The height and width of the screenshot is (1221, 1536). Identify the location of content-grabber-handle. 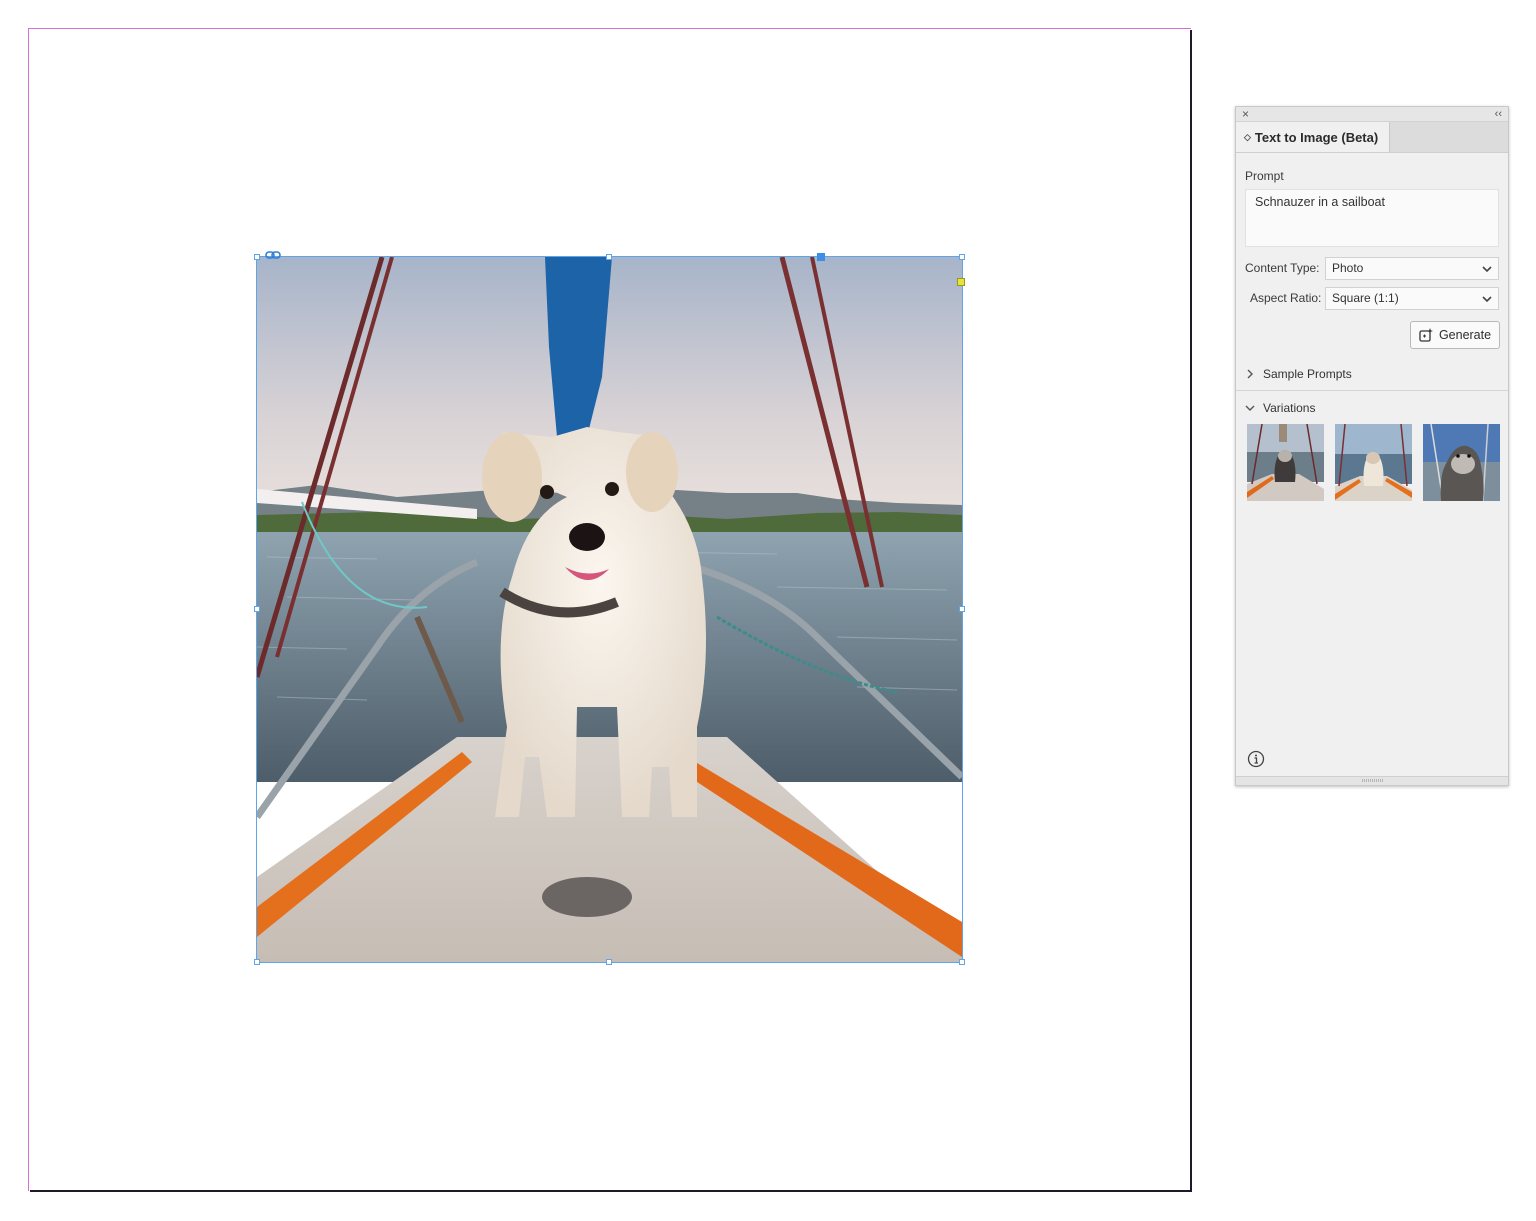
(821, 257).